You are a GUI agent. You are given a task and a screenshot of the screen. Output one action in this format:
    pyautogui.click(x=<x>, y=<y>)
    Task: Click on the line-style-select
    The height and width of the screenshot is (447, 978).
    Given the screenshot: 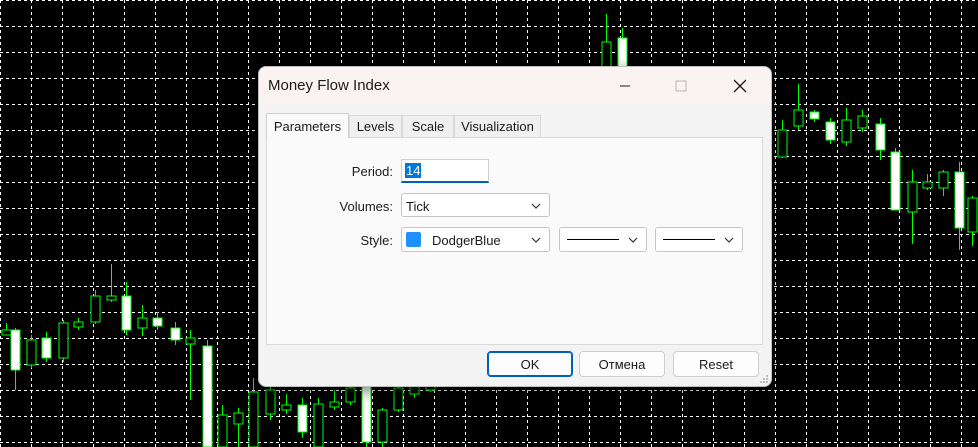 What is the action you would take?
    pyautogui.click(x=603, y=239)
    